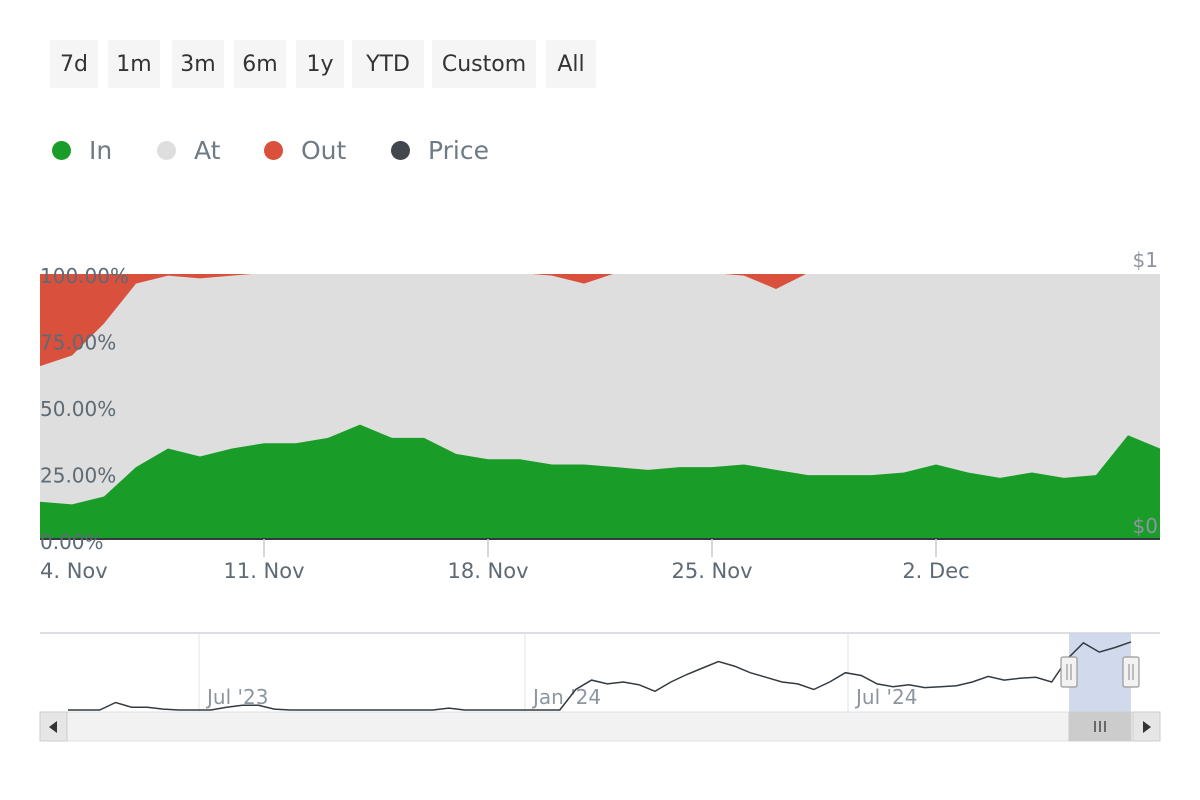 The image size is (1200, 800). I want to click on y-tick-label: 25.00%, so click(78, 476).